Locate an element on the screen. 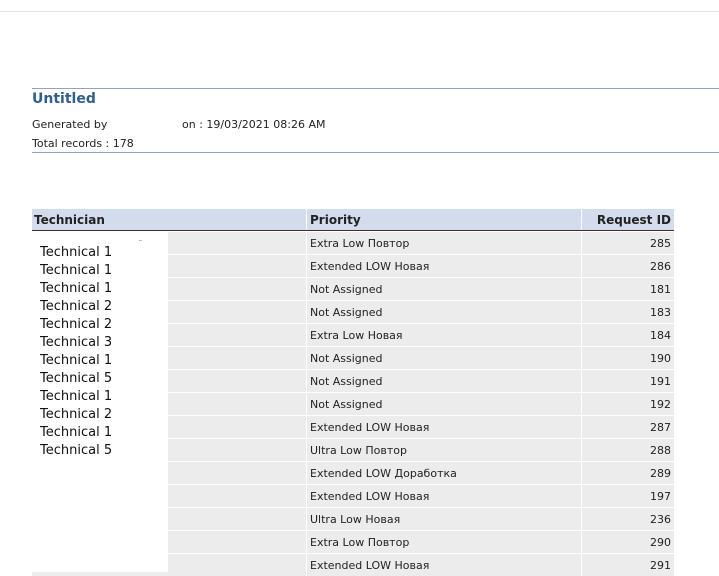 The height and width of the screenshot is (576, 719). request-id-cell: 181 is located at coordinates (628, 289).